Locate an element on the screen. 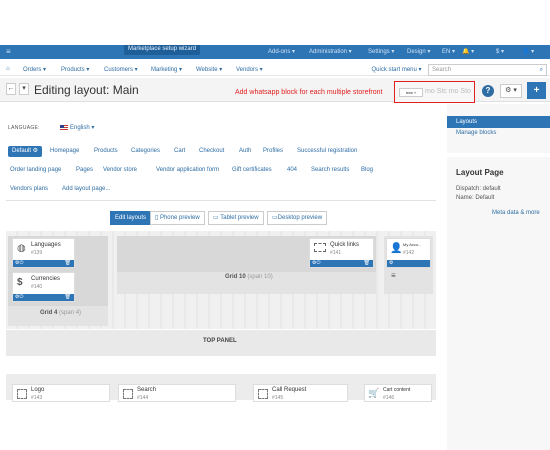 This screenshot has width=550, height=450. home-icon: ⌂ is located at coordinates (8, 69).